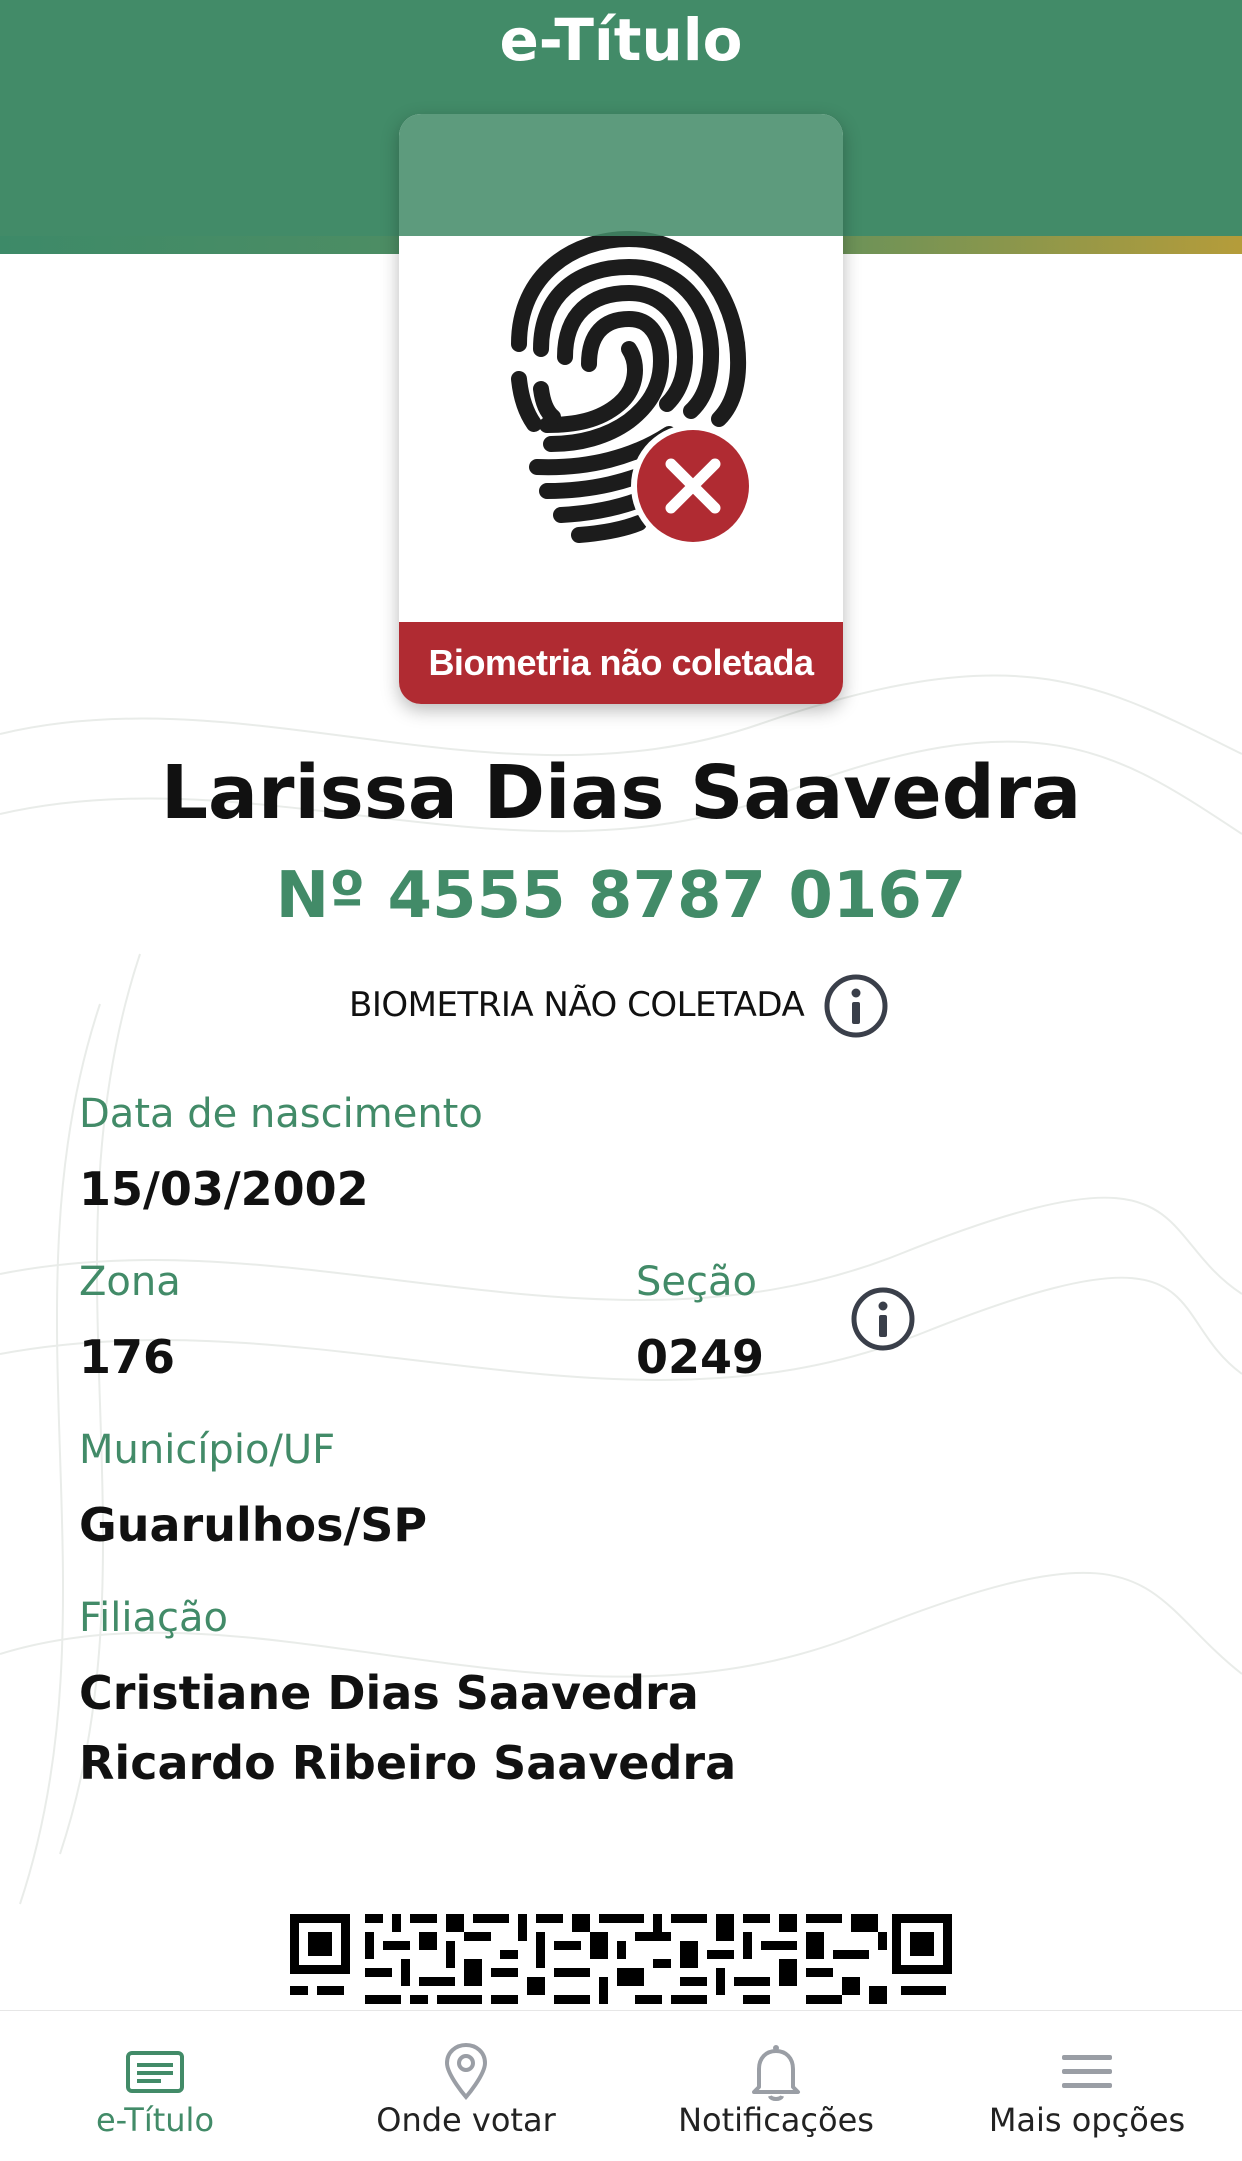 The height and width of the screenshot is (2161, 1242). Describe the element at coordinates (621, 1960) in the screenshot. I see `qr-code` at that location.